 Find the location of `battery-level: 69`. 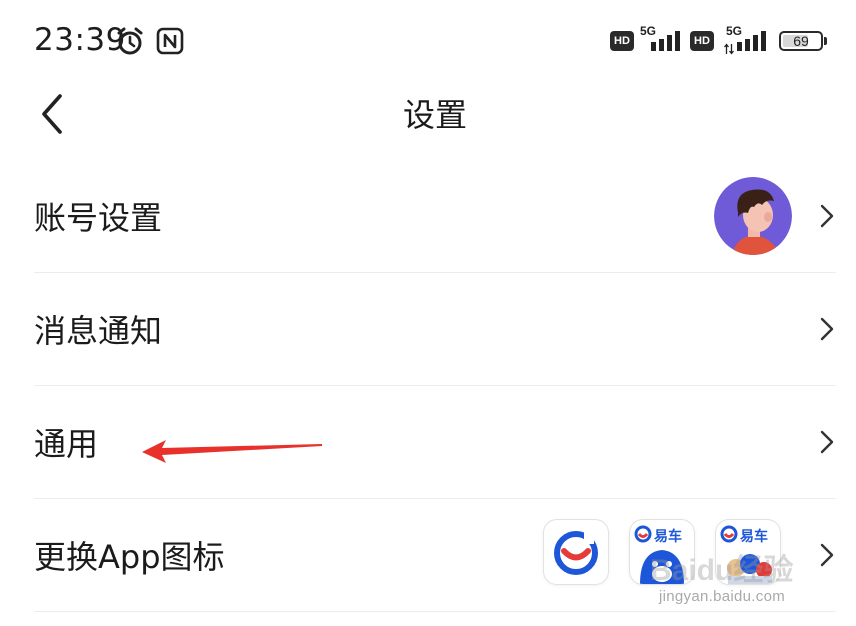

battery-level: 69 is located at coordinates (801, 41).